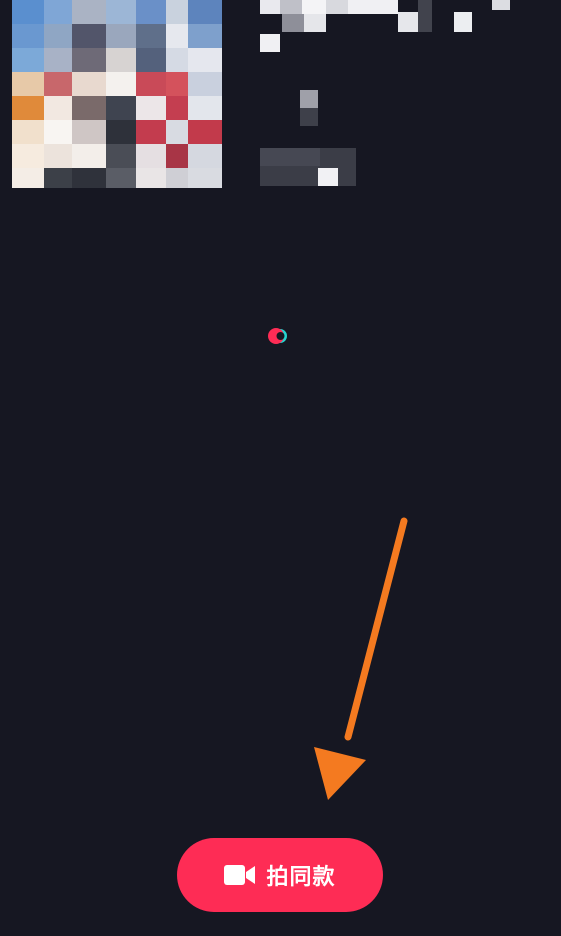 This screenshot has width=561, height=936. I want to click on shoot-same-button: 拍同款, so click(280, 875).